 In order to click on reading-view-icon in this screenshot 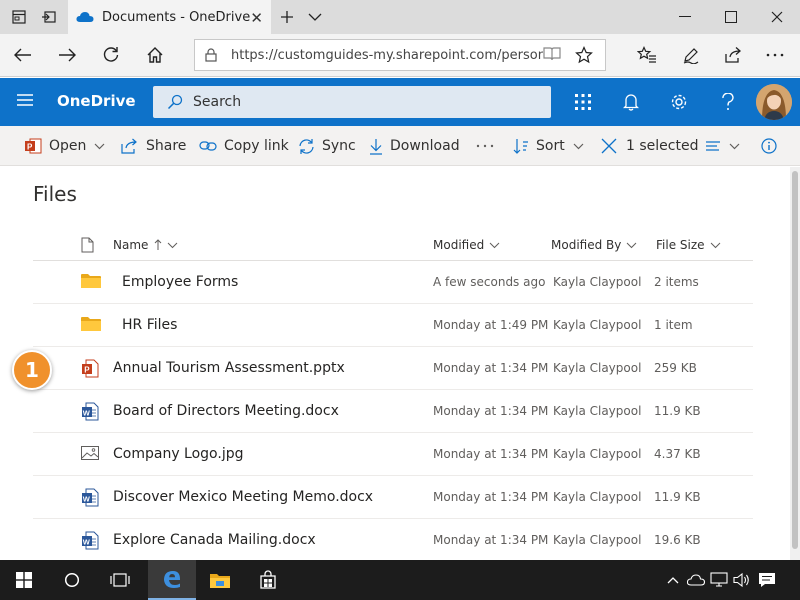, I will do `click(552, 56)`.